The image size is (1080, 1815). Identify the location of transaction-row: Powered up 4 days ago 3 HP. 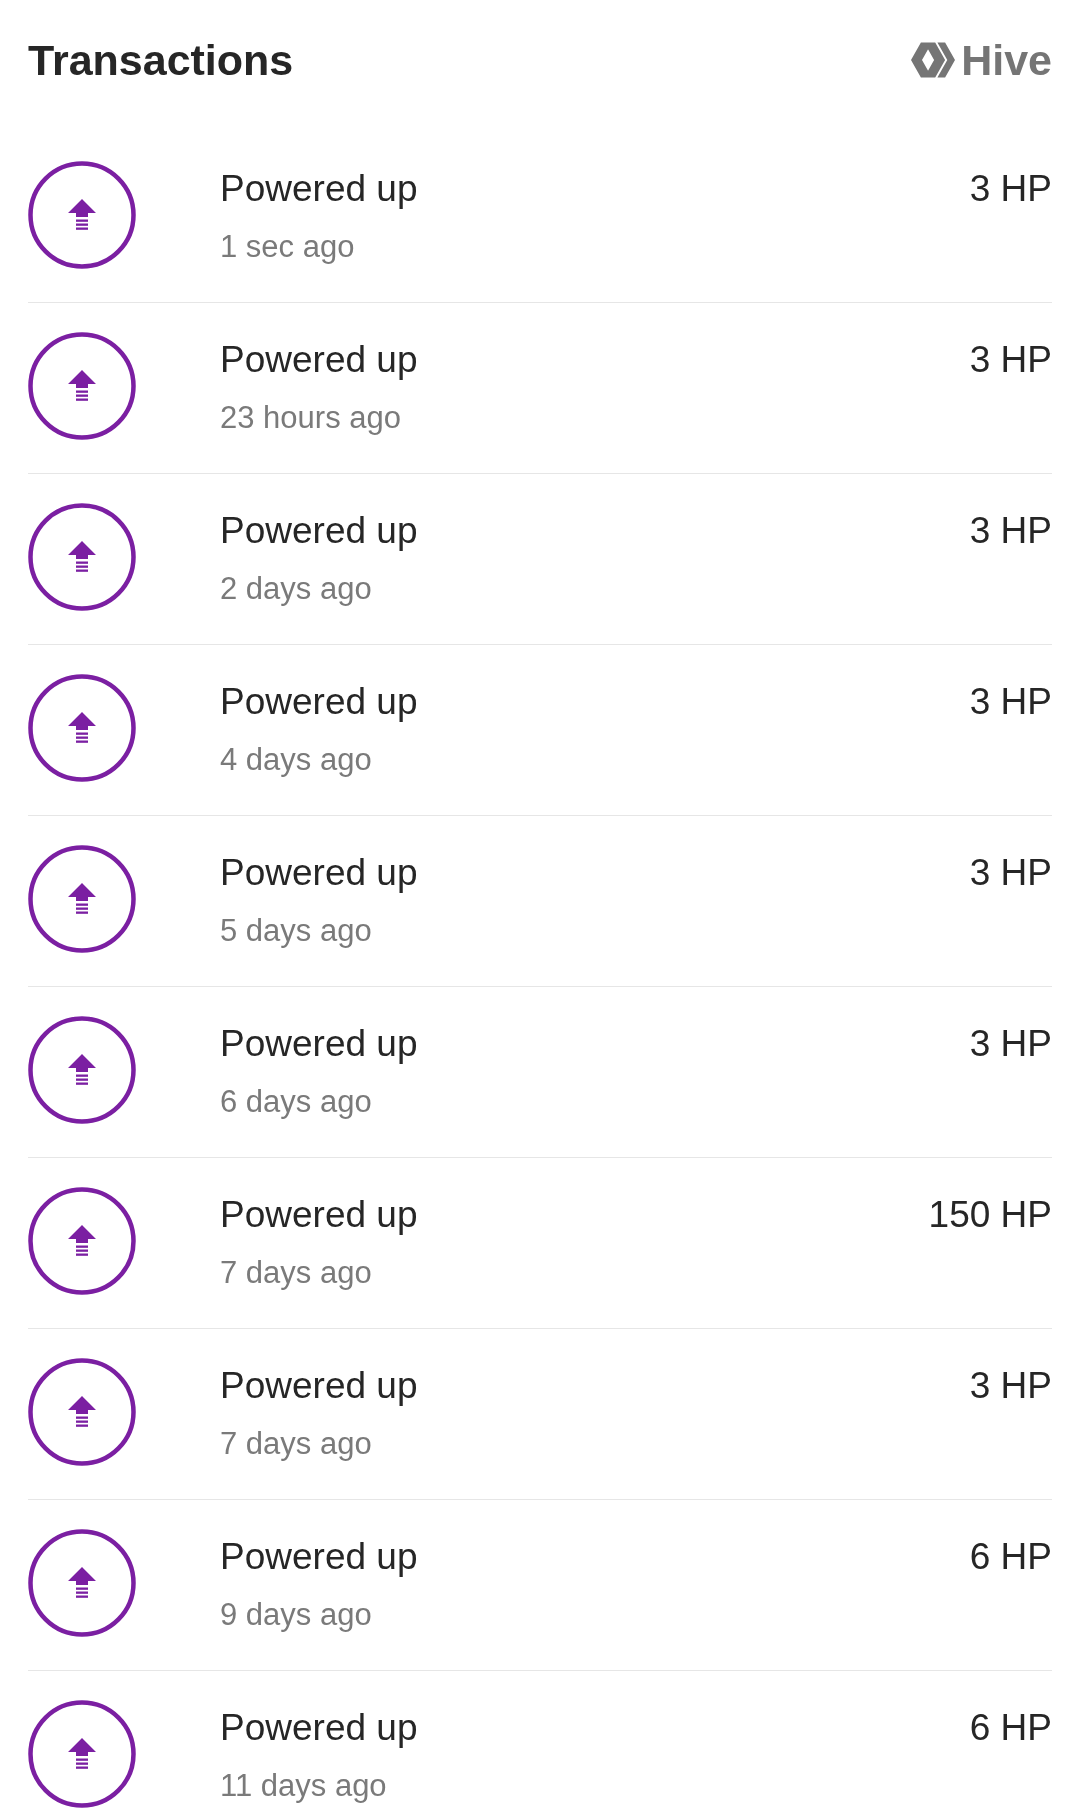
(540, 730).